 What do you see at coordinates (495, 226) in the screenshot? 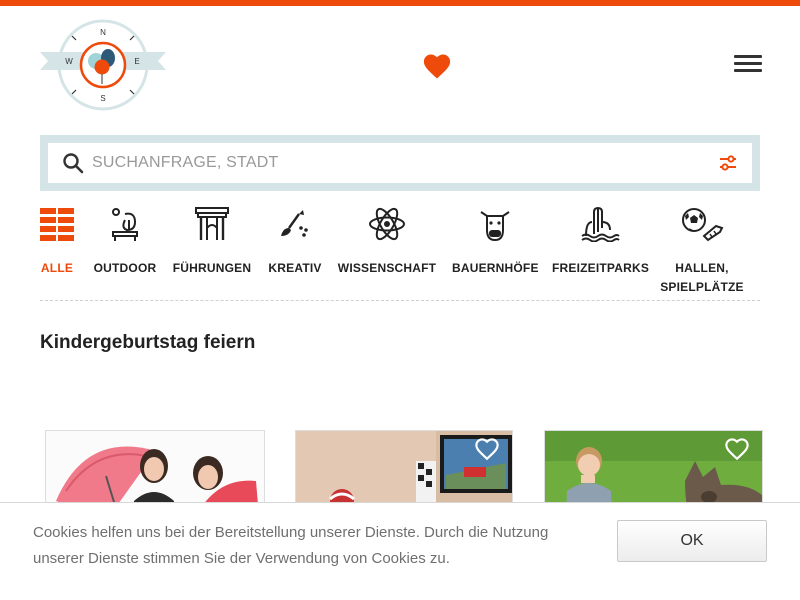
I see `cow-icon` at bounding box center [495, 226].